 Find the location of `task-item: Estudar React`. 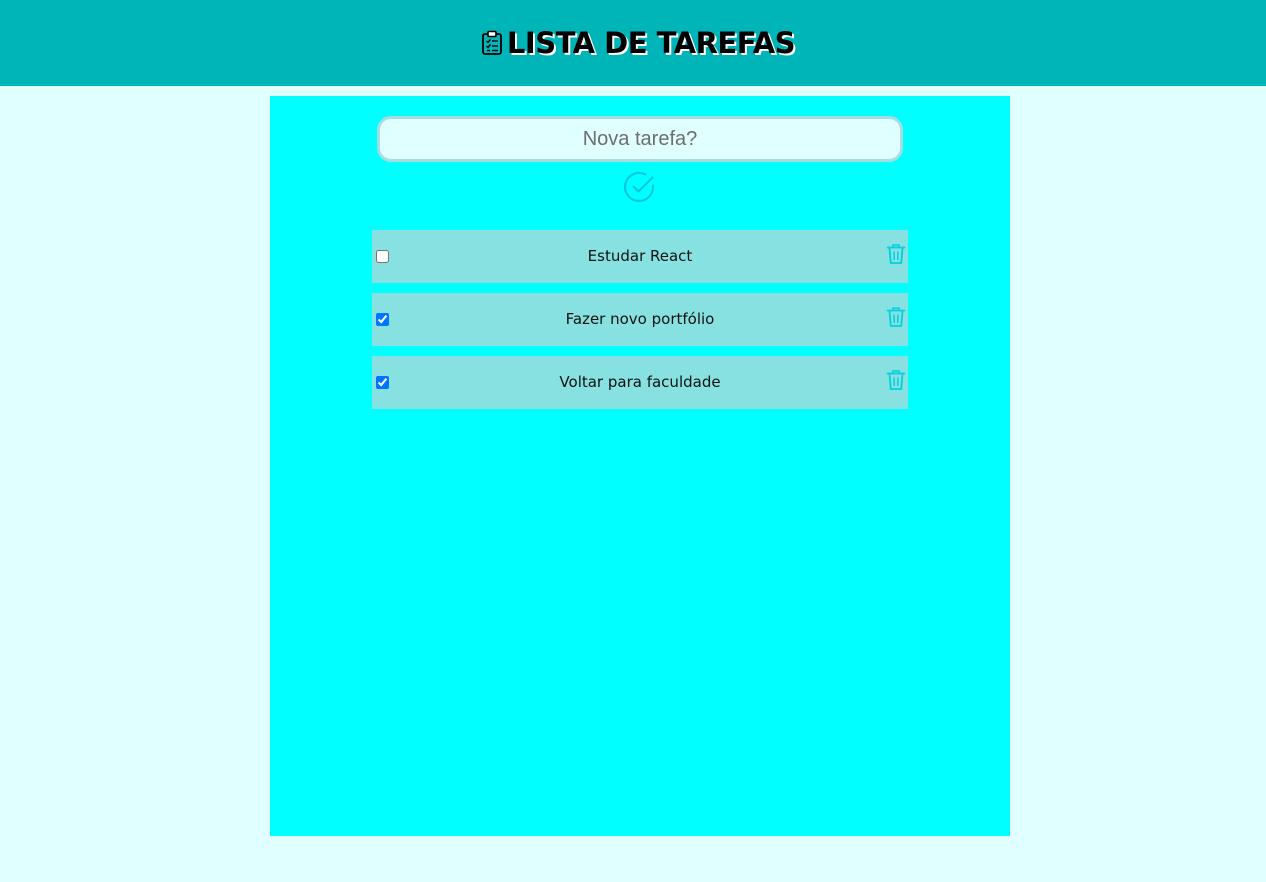

task-item: Estudar React is located at coordinates (640, 256).